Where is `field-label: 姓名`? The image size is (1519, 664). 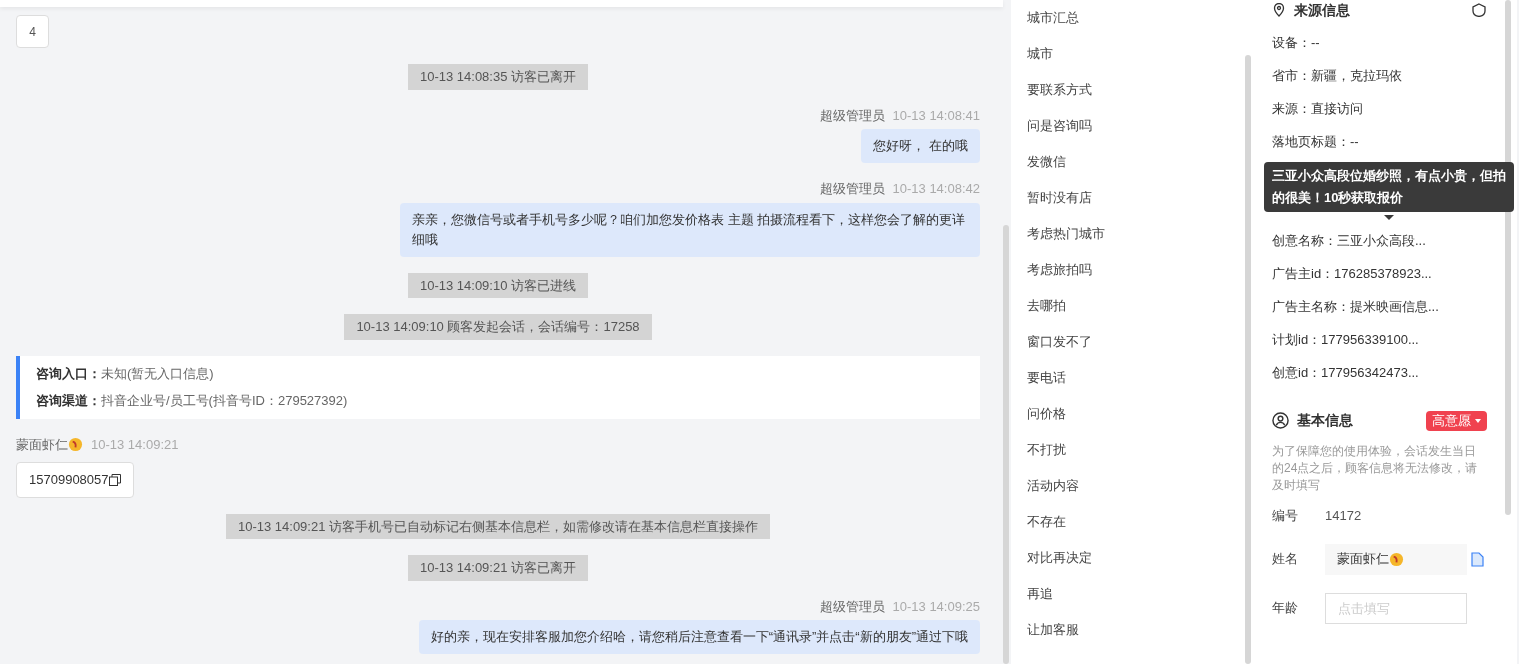 field-label: 姓名 is located at coordinates (1285, 559).